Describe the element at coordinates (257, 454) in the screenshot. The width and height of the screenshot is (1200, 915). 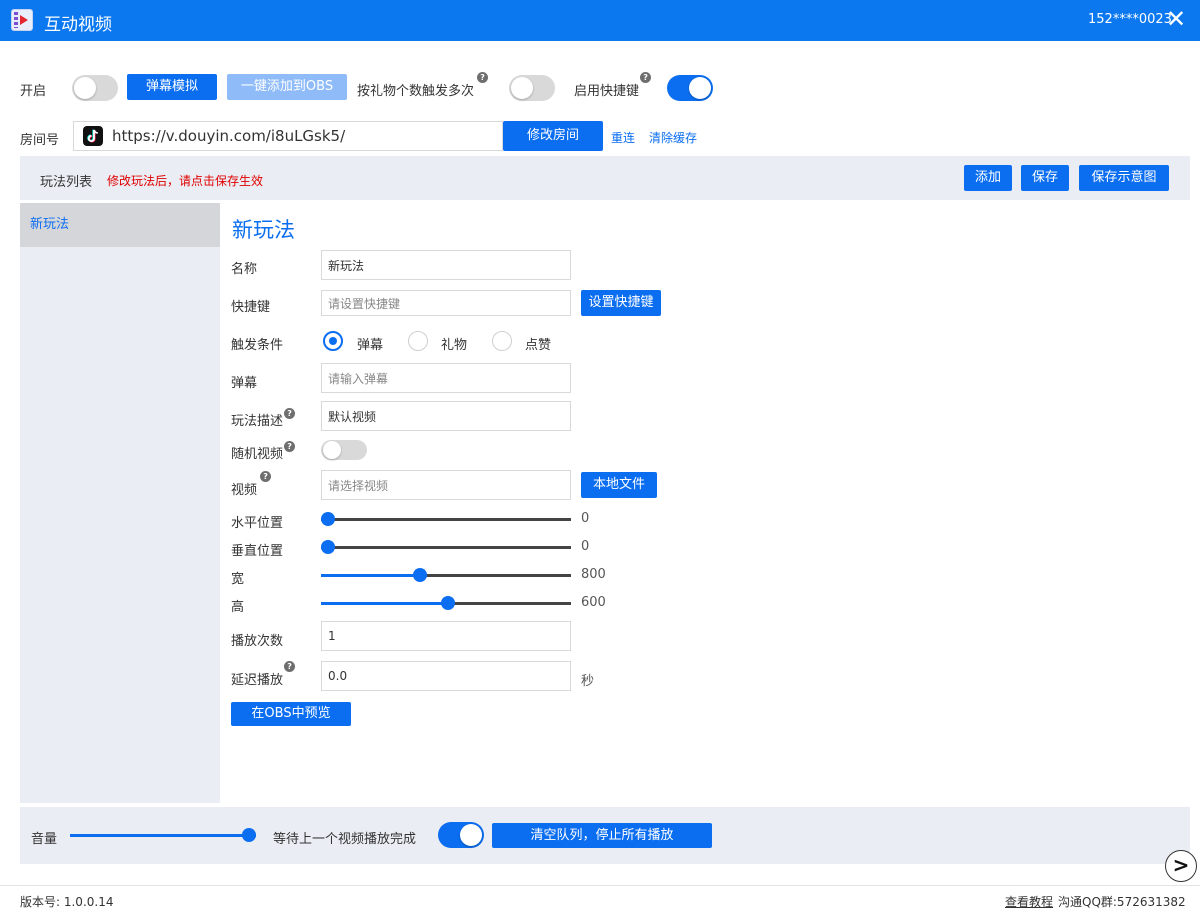
I see `random-label-text: 随机视频` at that location.